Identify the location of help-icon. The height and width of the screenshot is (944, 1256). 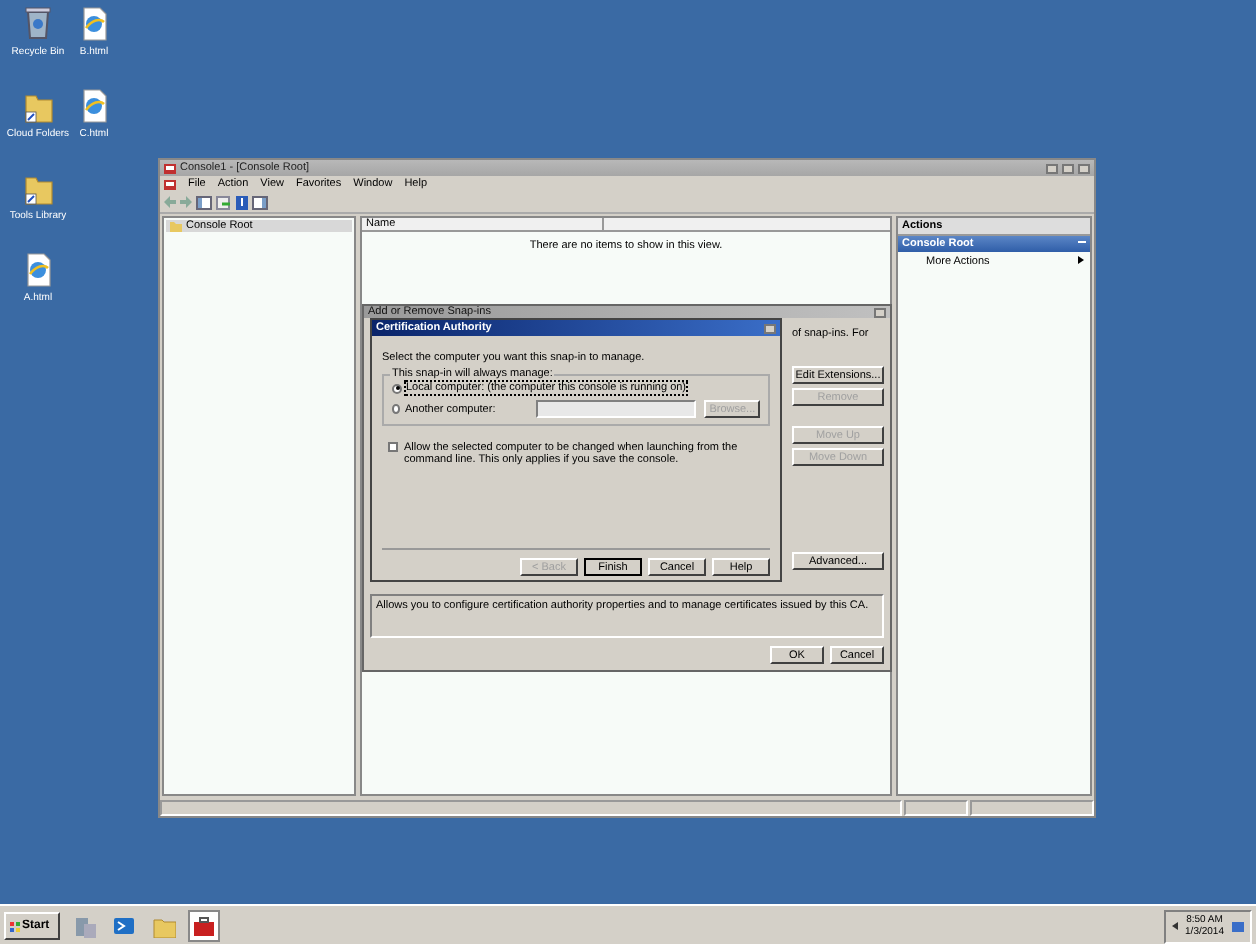
(242, 202).